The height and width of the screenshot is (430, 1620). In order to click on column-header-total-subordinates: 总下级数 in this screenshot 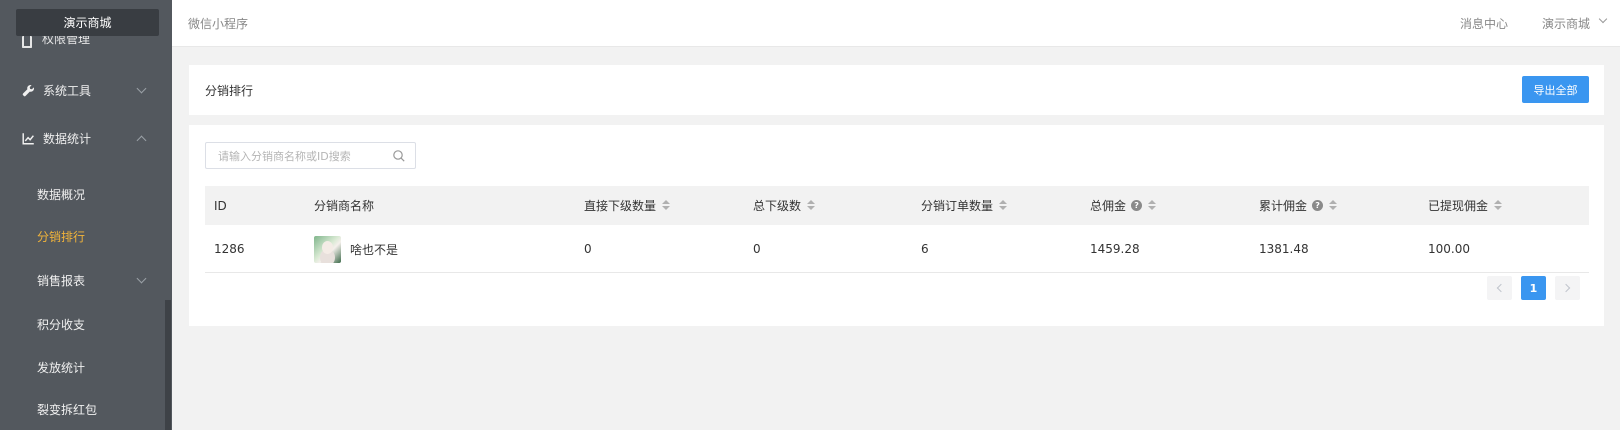, I will do `click(784, 205)`.